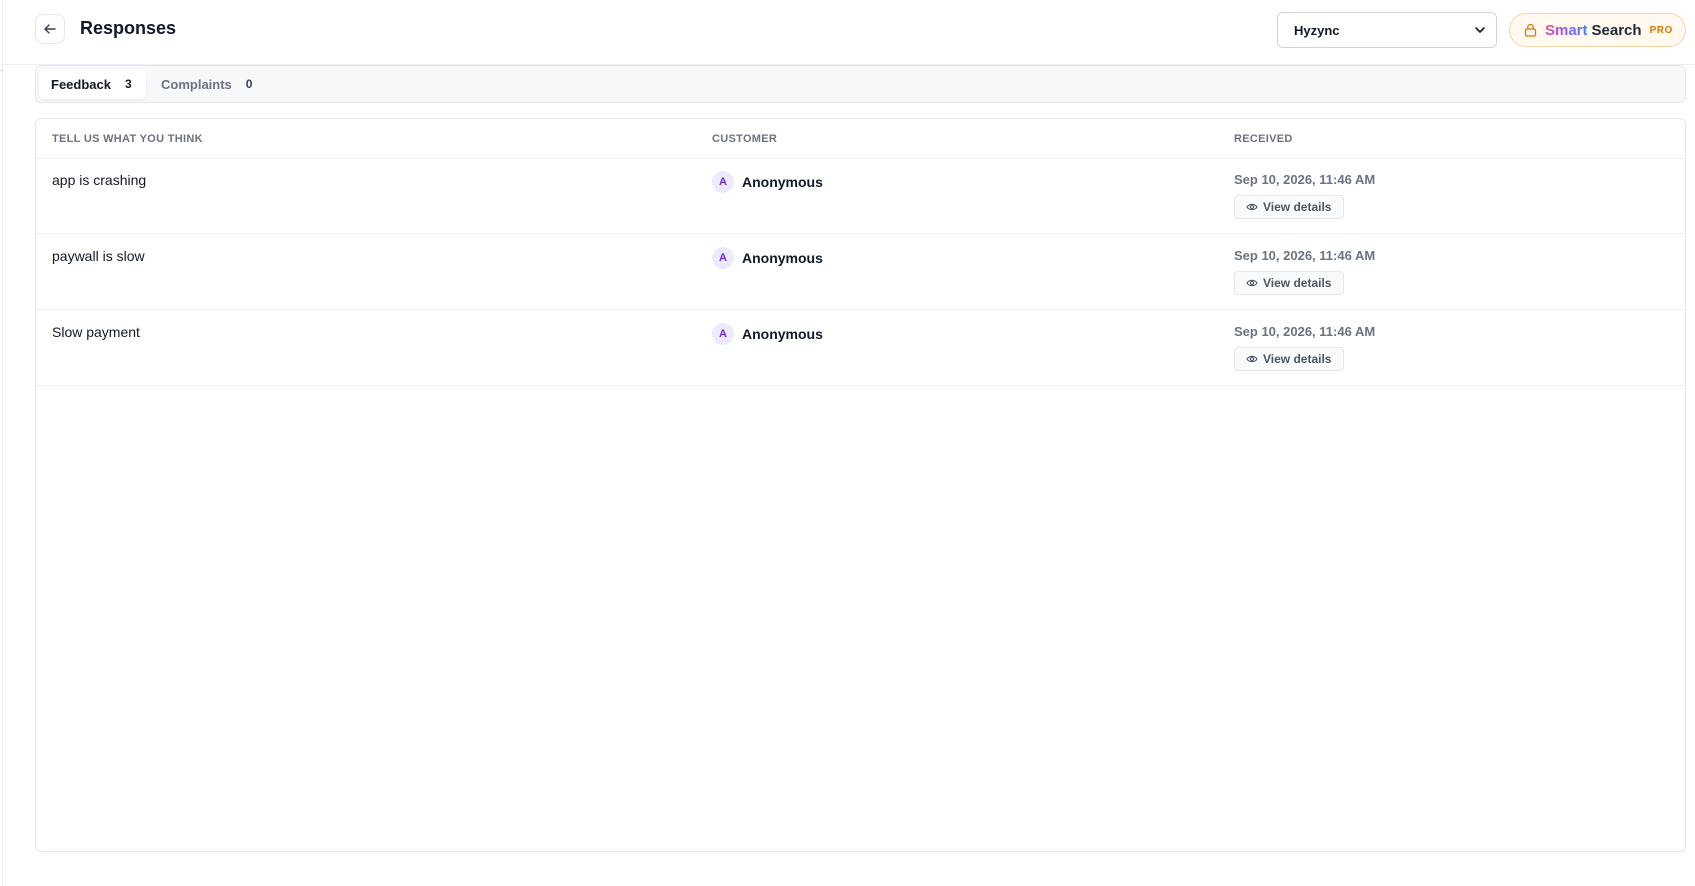 This screenshot has width=1695, height=886. What do you see at coordinates (1661, 30) in the screenshot?
I see `pro-badge: PRO` at bounding box center [1661, 30].